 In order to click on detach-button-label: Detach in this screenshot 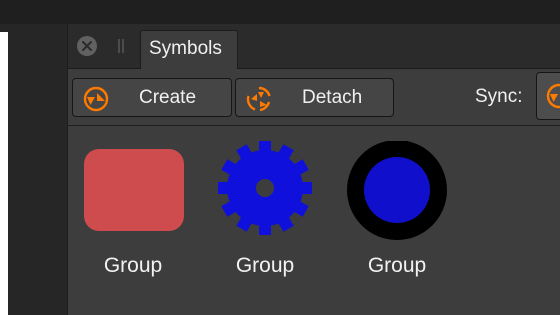, I will do `click(332, 97)`.